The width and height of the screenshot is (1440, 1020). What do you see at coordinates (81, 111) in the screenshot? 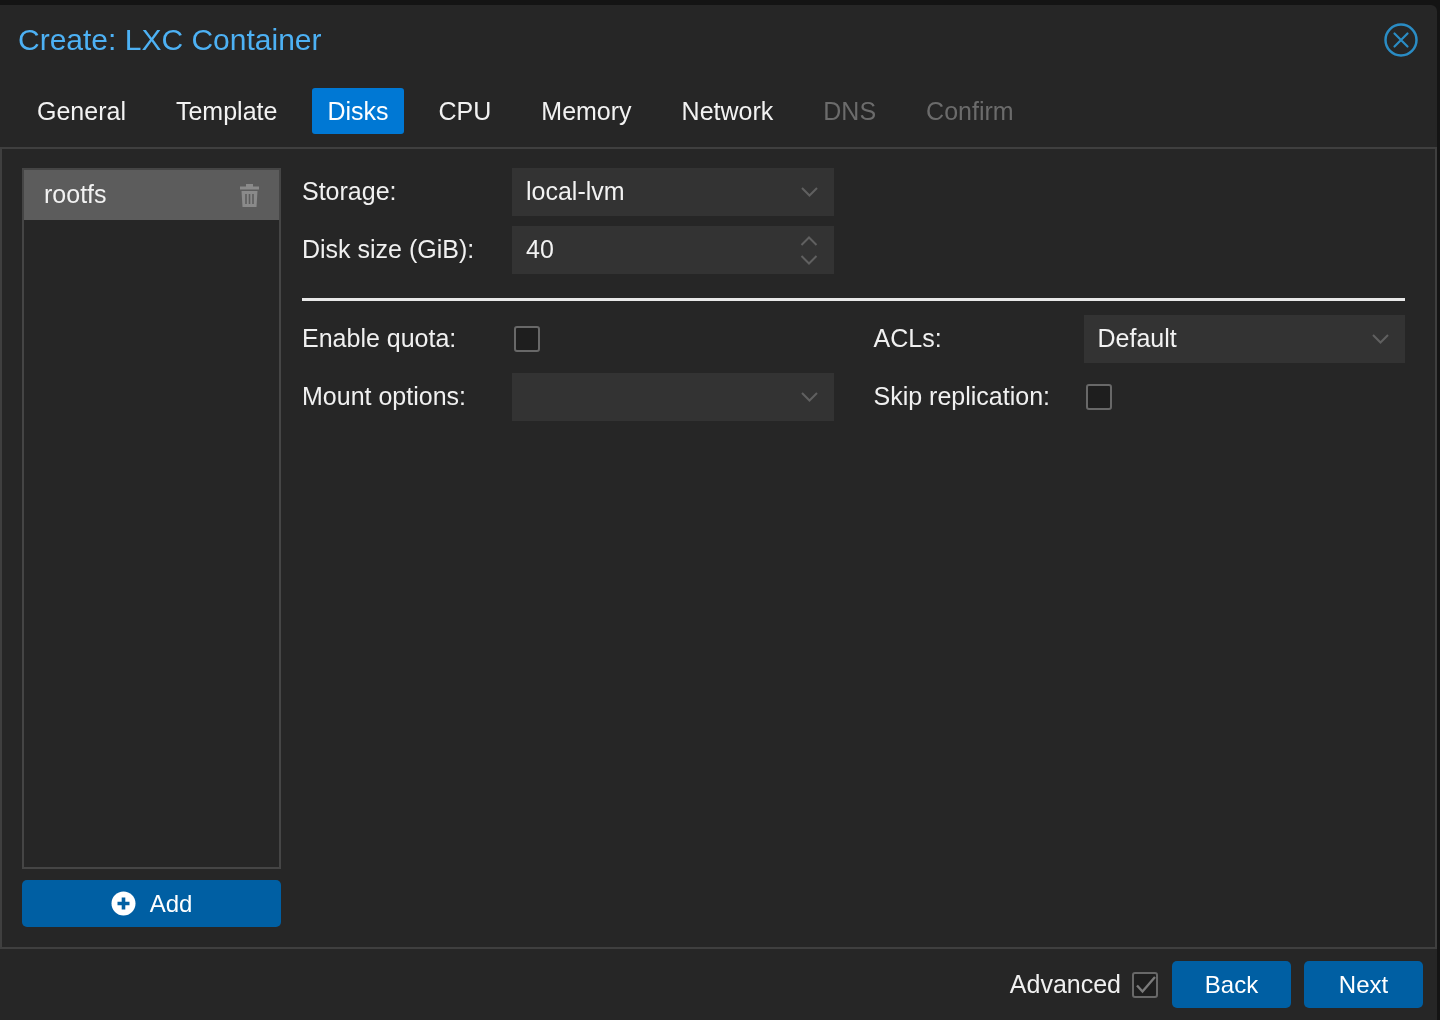
I see `tab: General` at bounding box center [81, 111].